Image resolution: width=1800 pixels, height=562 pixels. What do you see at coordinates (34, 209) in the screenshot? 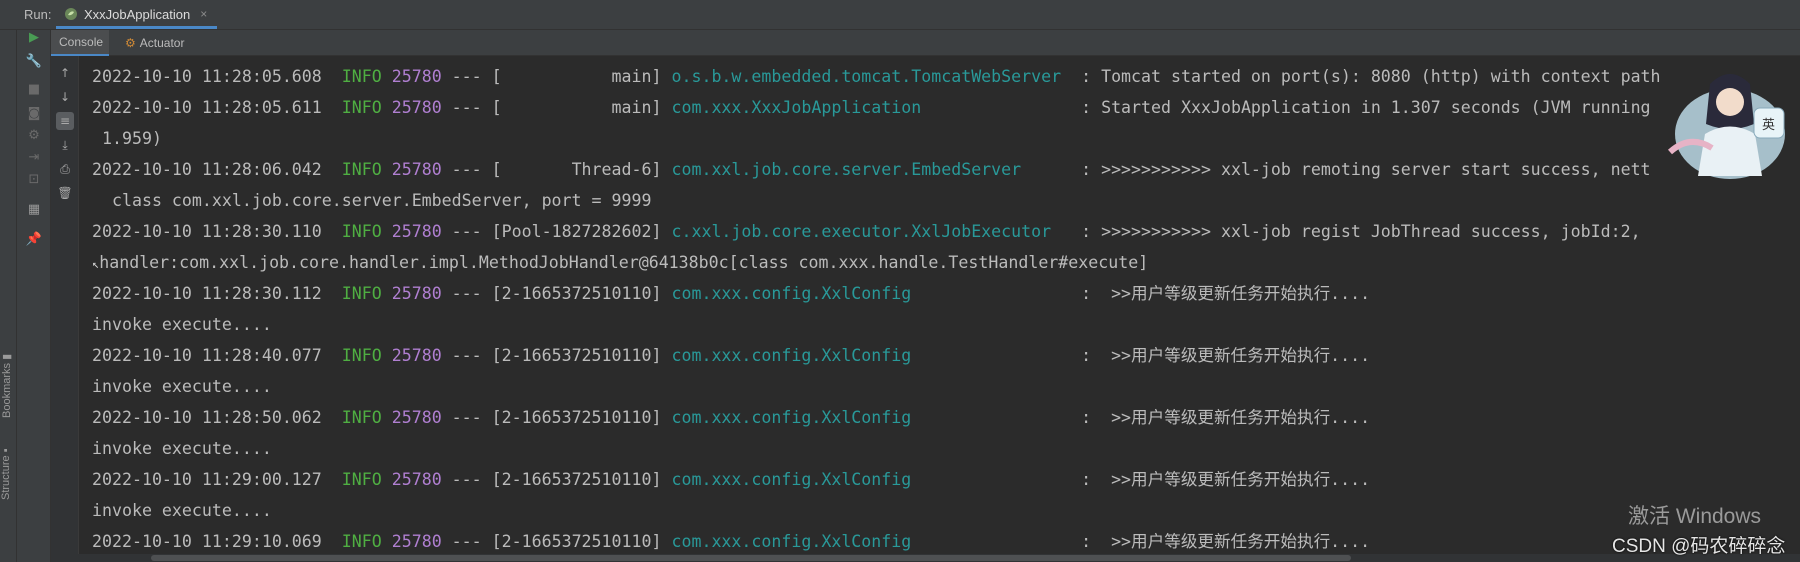
I see `layout-icon: ▦` at bounding box center [34, 209].